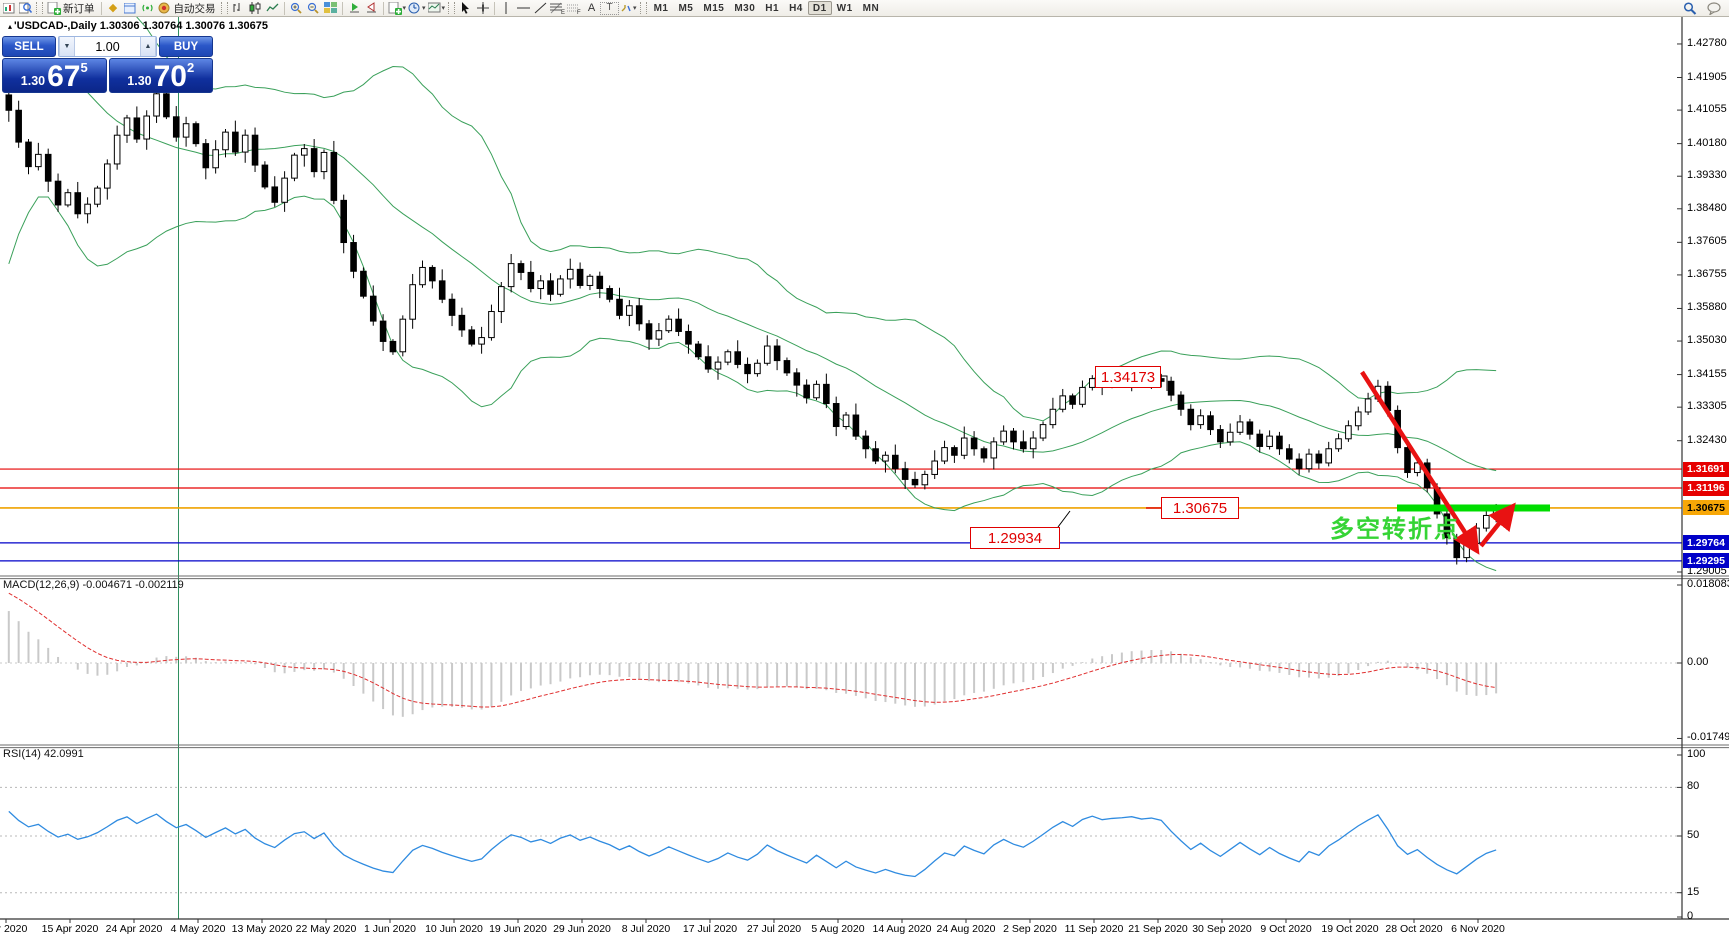 This screenshot has height=941, width=1729. I want to click on tf-h1: H1, so click(772, 8).